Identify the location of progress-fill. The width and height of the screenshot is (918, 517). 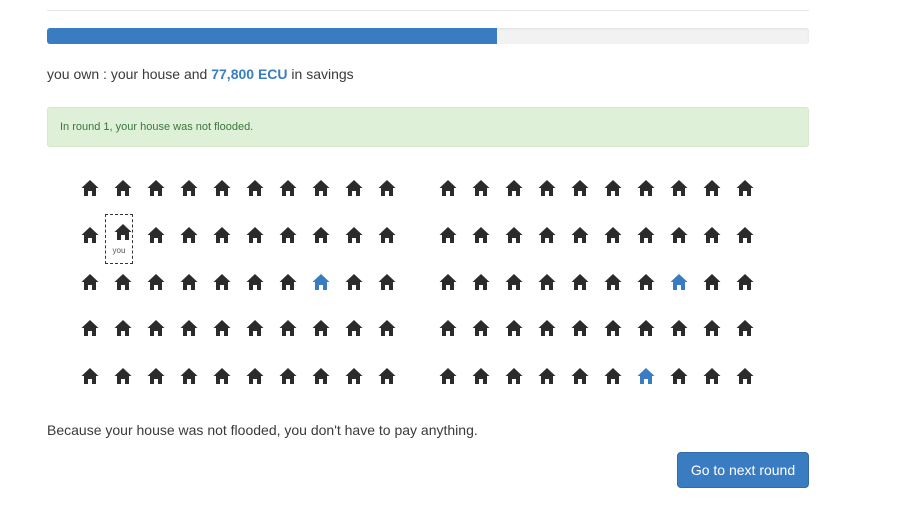
(272, 36).